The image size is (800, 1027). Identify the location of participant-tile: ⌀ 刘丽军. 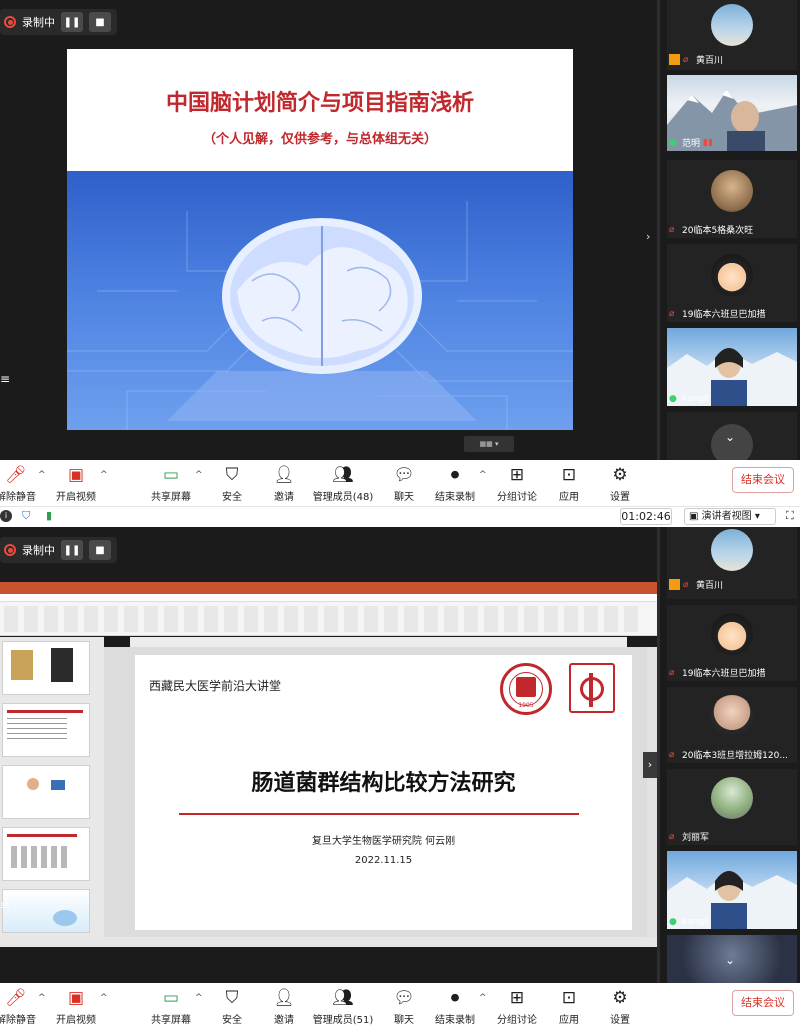
(732, 807).